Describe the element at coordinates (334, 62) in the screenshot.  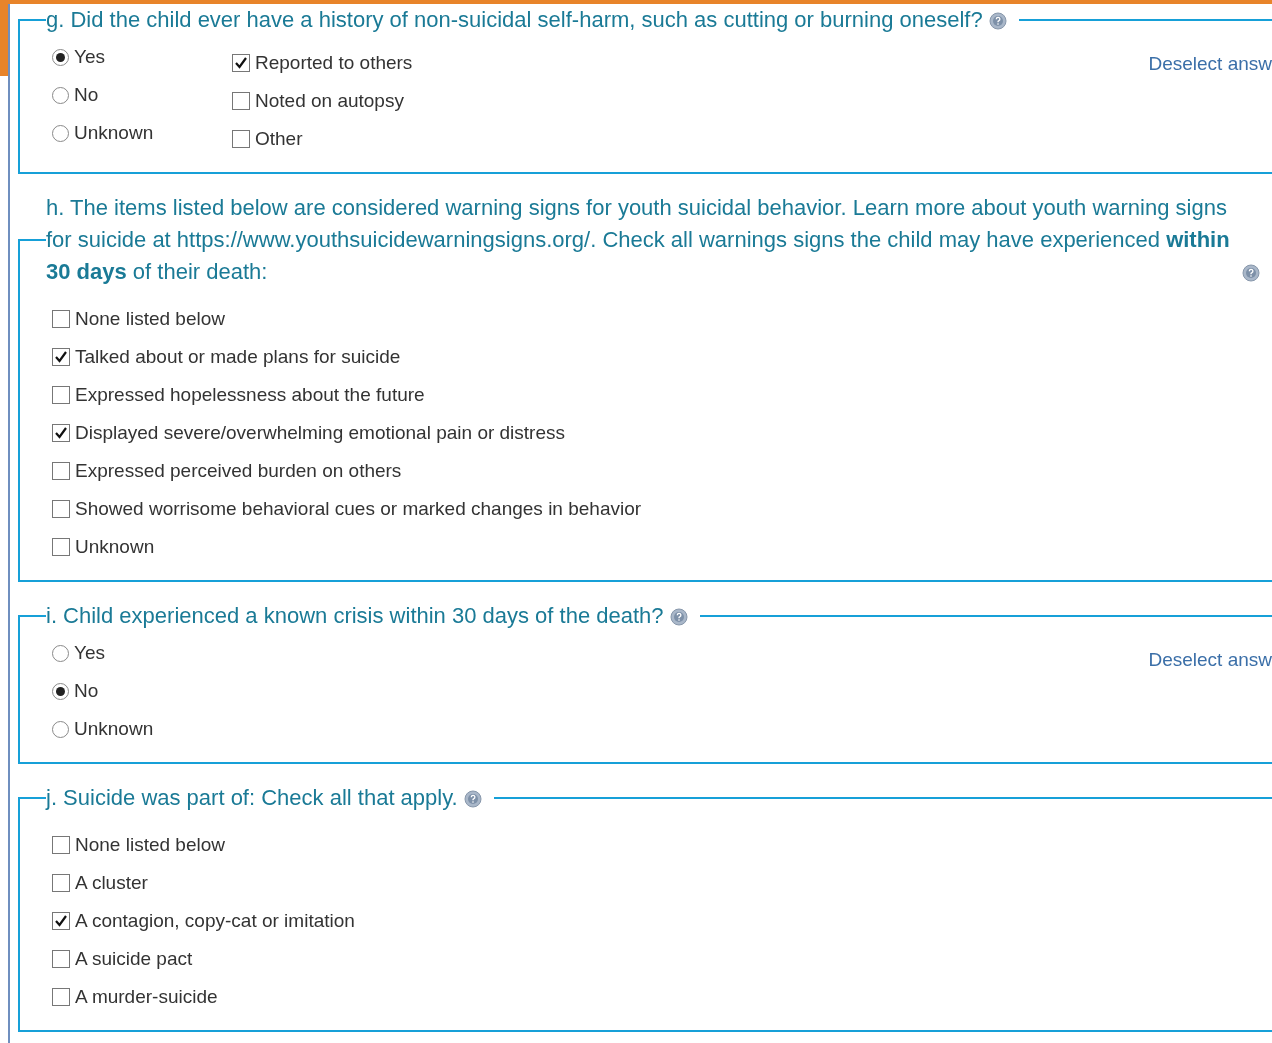
I see `option-label: Reported to others` at that location.